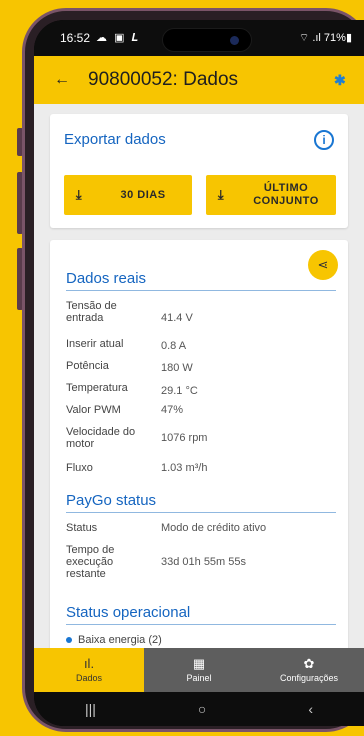 This screenshot has height=736, width=364. I want to click on section-title-status-operacional: Status operacional, so click(128, 612).